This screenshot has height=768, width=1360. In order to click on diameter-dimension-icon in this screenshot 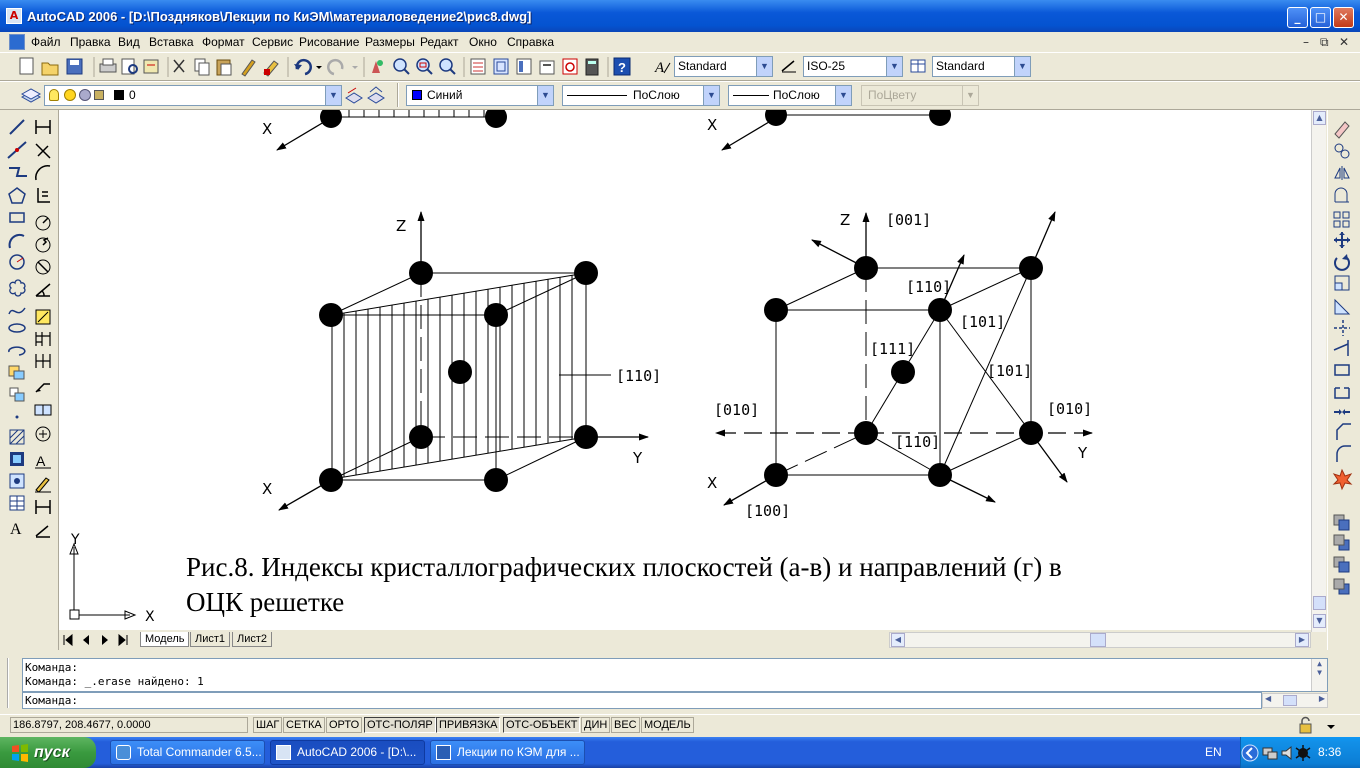, I will do `click(43, 267)`.